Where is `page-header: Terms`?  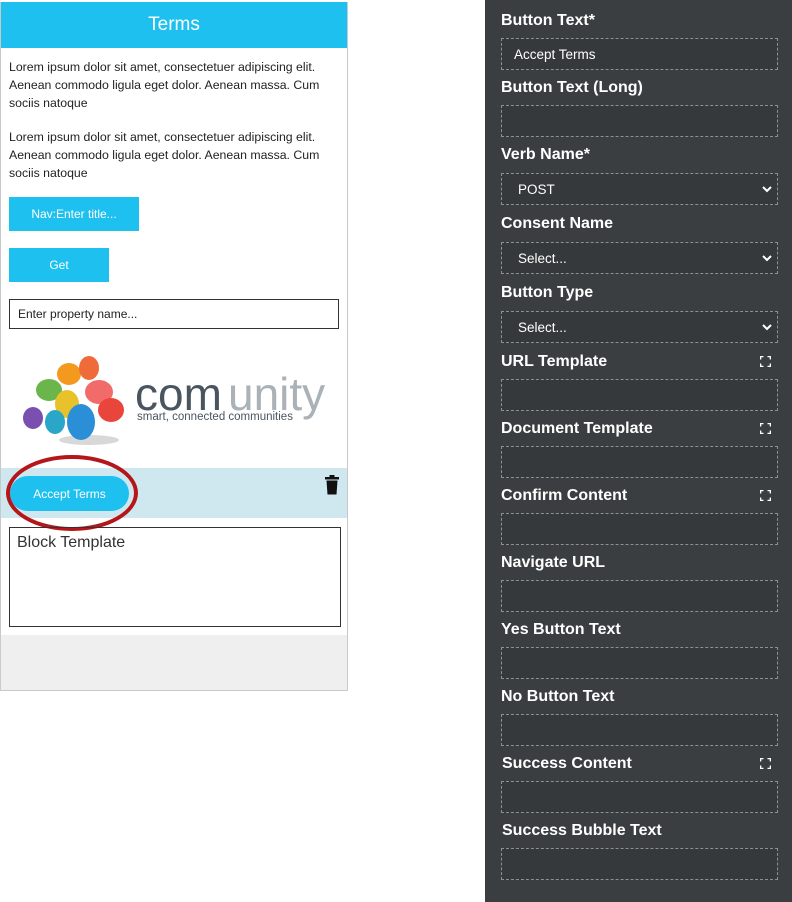 page-header: Terms is located at coordinates (174, 25).